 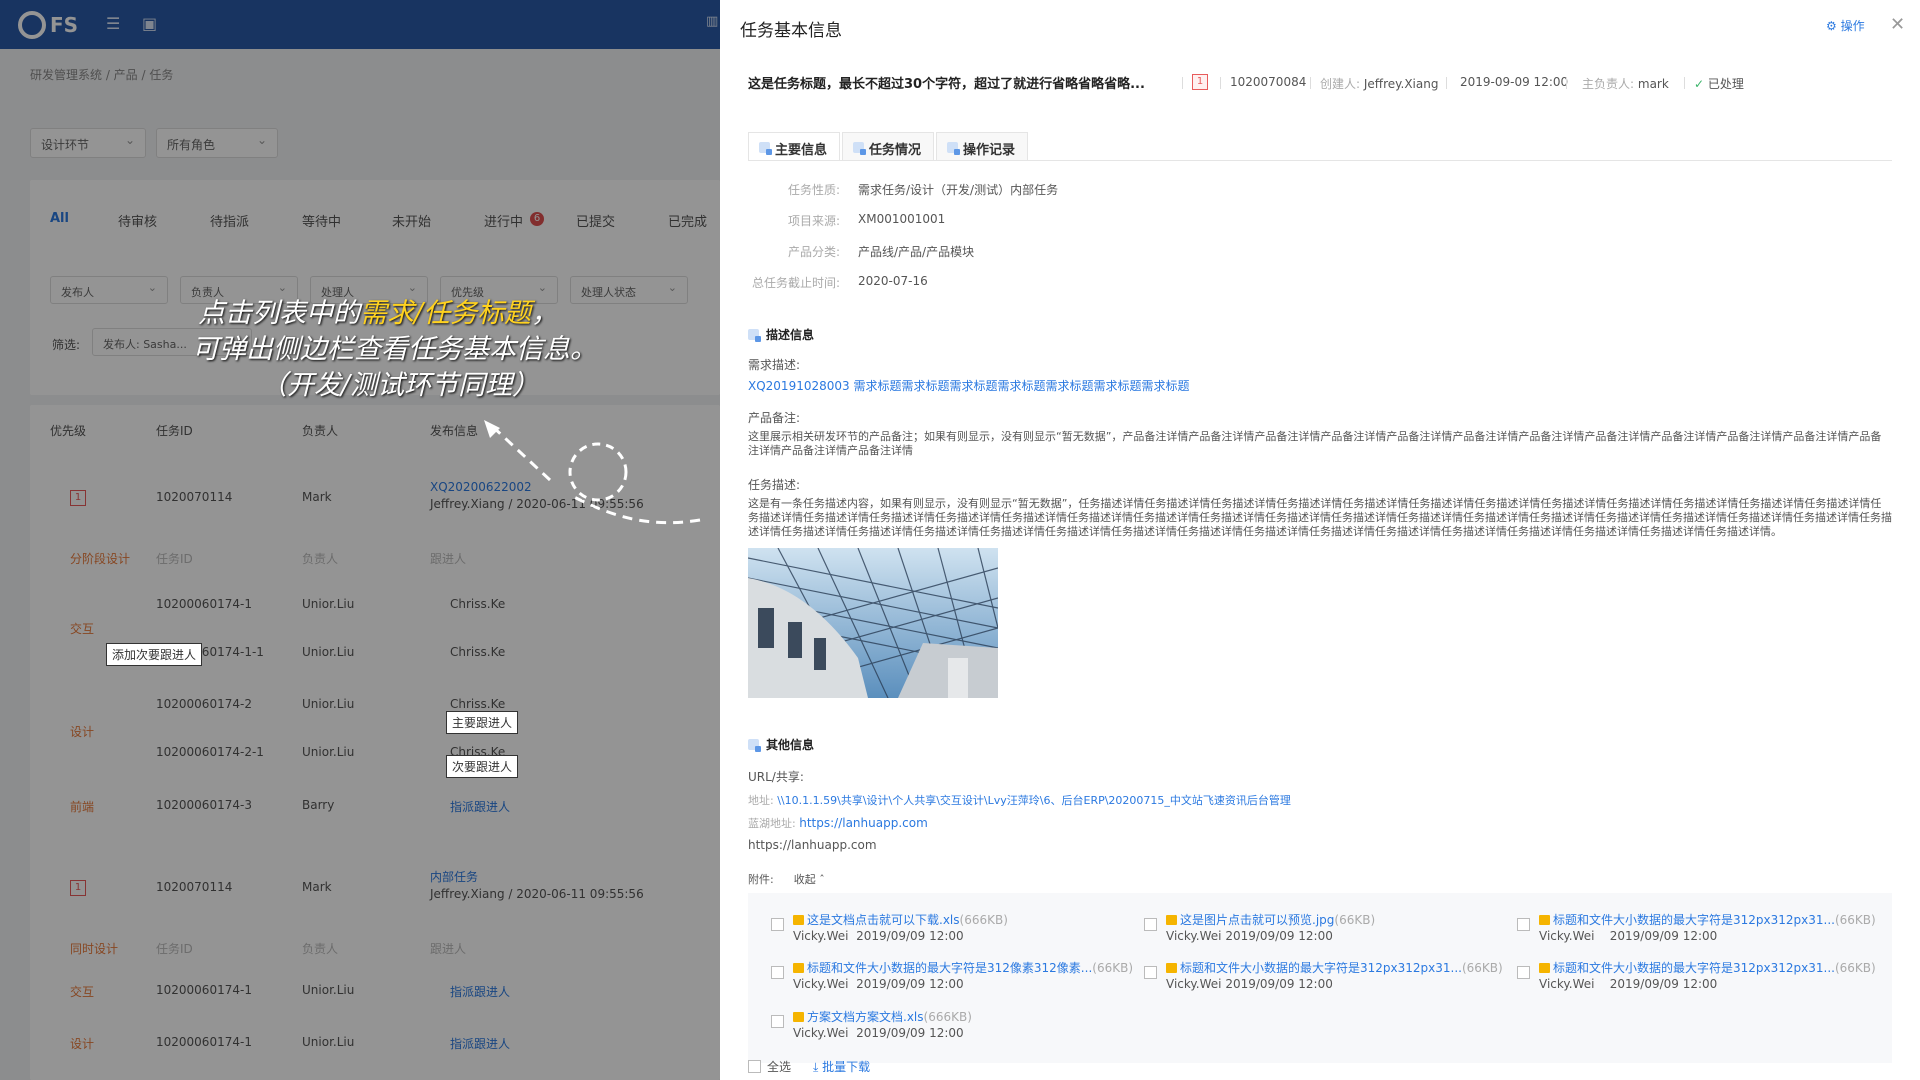 I want to click on tab-task-status: 任务情况, so click(x=888, y=146).